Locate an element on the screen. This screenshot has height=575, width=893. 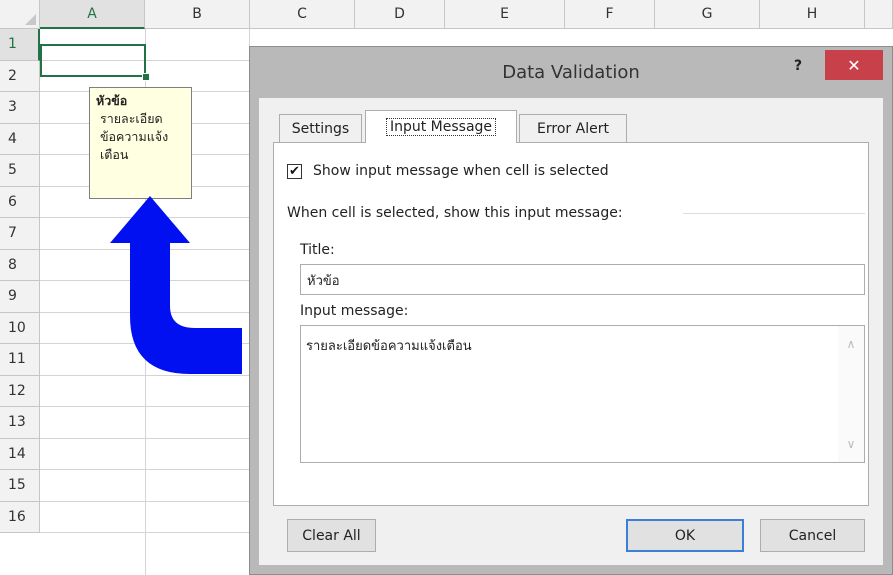
show-message-label: Show input message when cell is selected is located at coordinates (461, 171).